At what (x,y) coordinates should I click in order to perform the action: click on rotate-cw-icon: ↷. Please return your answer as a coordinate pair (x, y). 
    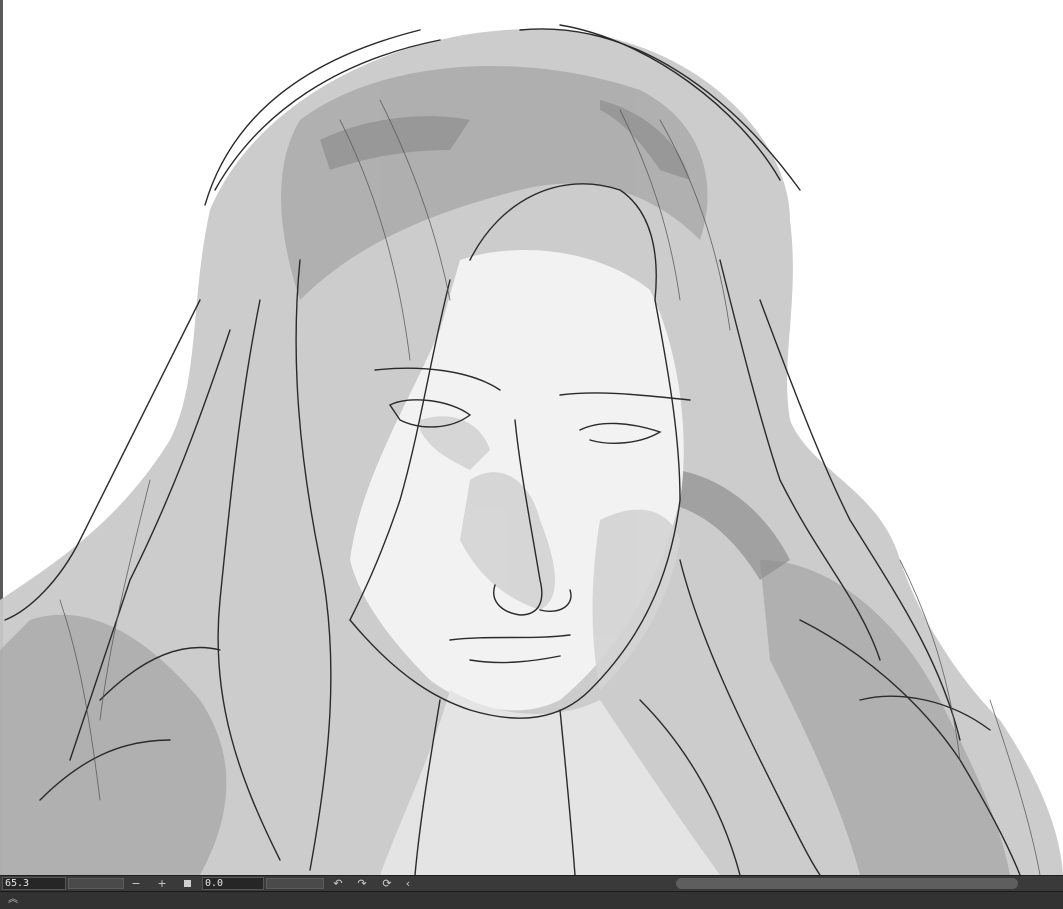
    Looking at the image, I should click on (362, 883).